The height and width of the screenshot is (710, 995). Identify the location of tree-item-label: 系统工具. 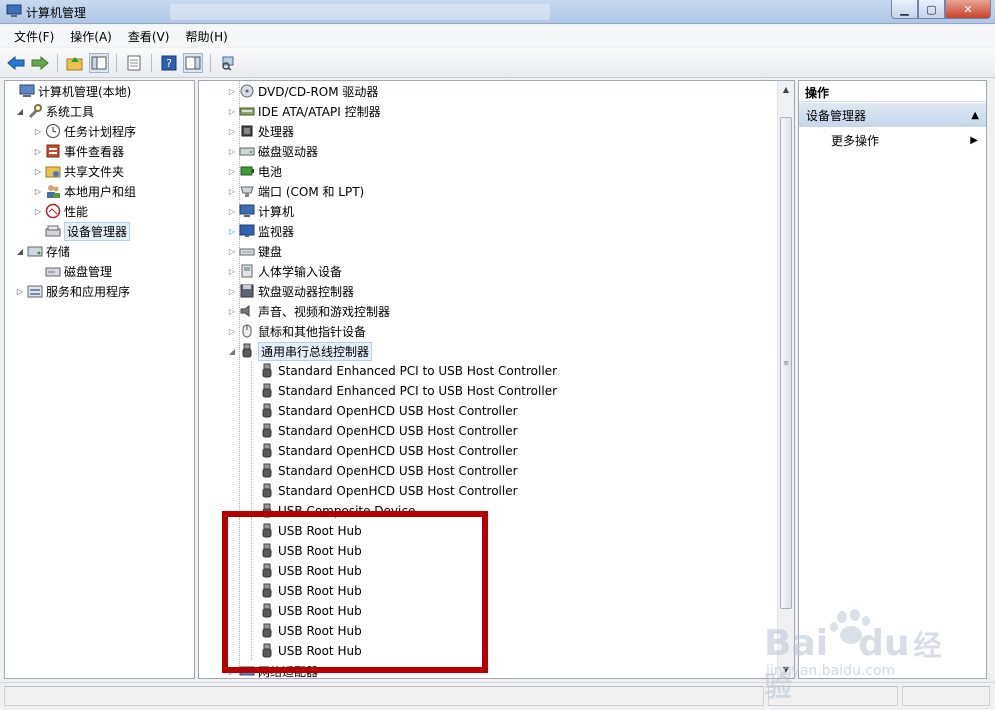
(70, 111).